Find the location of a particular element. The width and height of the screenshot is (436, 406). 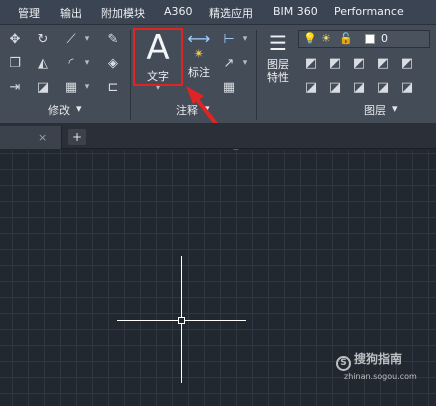

watermark-text: 搜狗指南 is located at coordinates (378, 359).